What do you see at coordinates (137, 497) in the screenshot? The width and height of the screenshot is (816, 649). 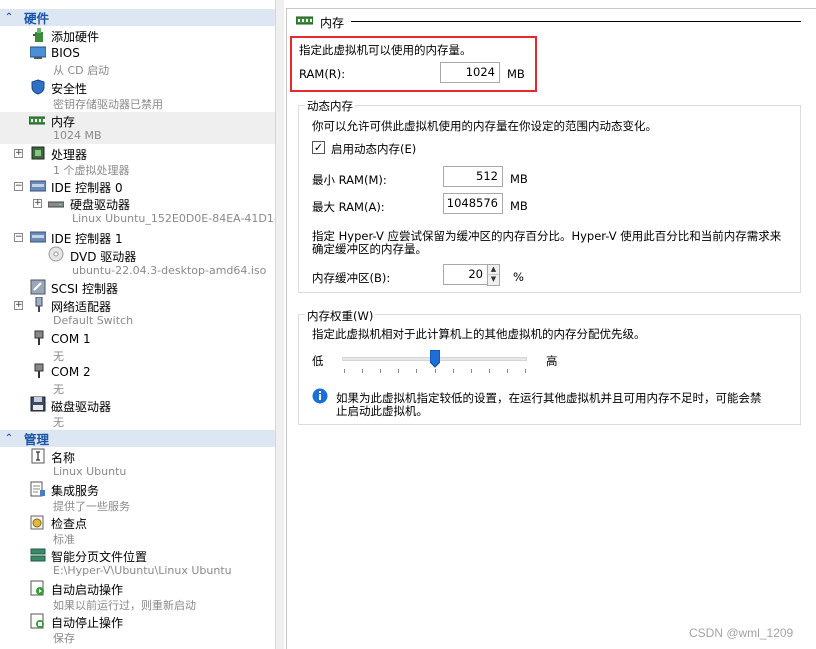 I see `tree-item-integration-services: 集成服务 提供了一些服务` at bounding box center [137, 497].